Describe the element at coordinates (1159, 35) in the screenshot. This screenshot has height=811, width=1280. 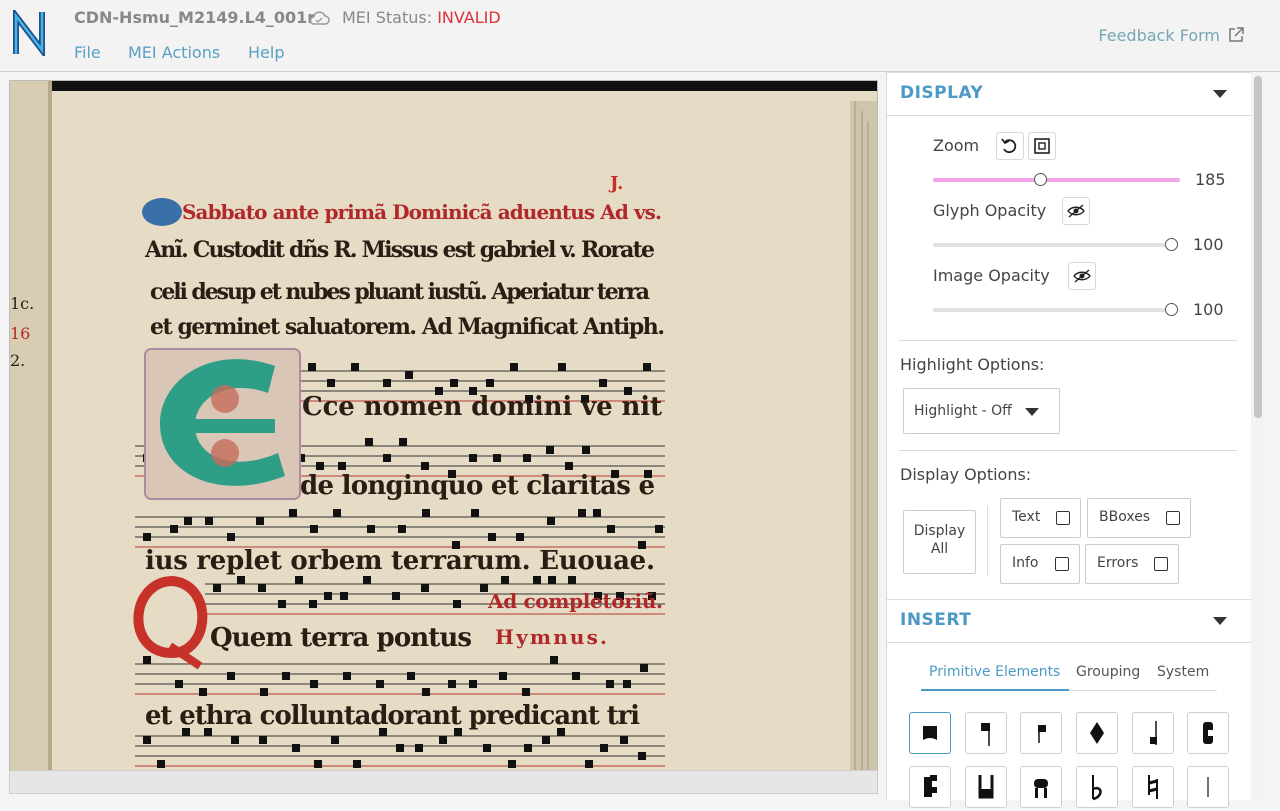
I see `feedback-form-link: Feedback Form` at that location.